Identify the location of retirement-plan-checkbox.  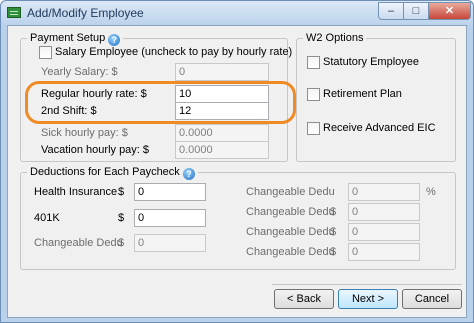
(313, 94).